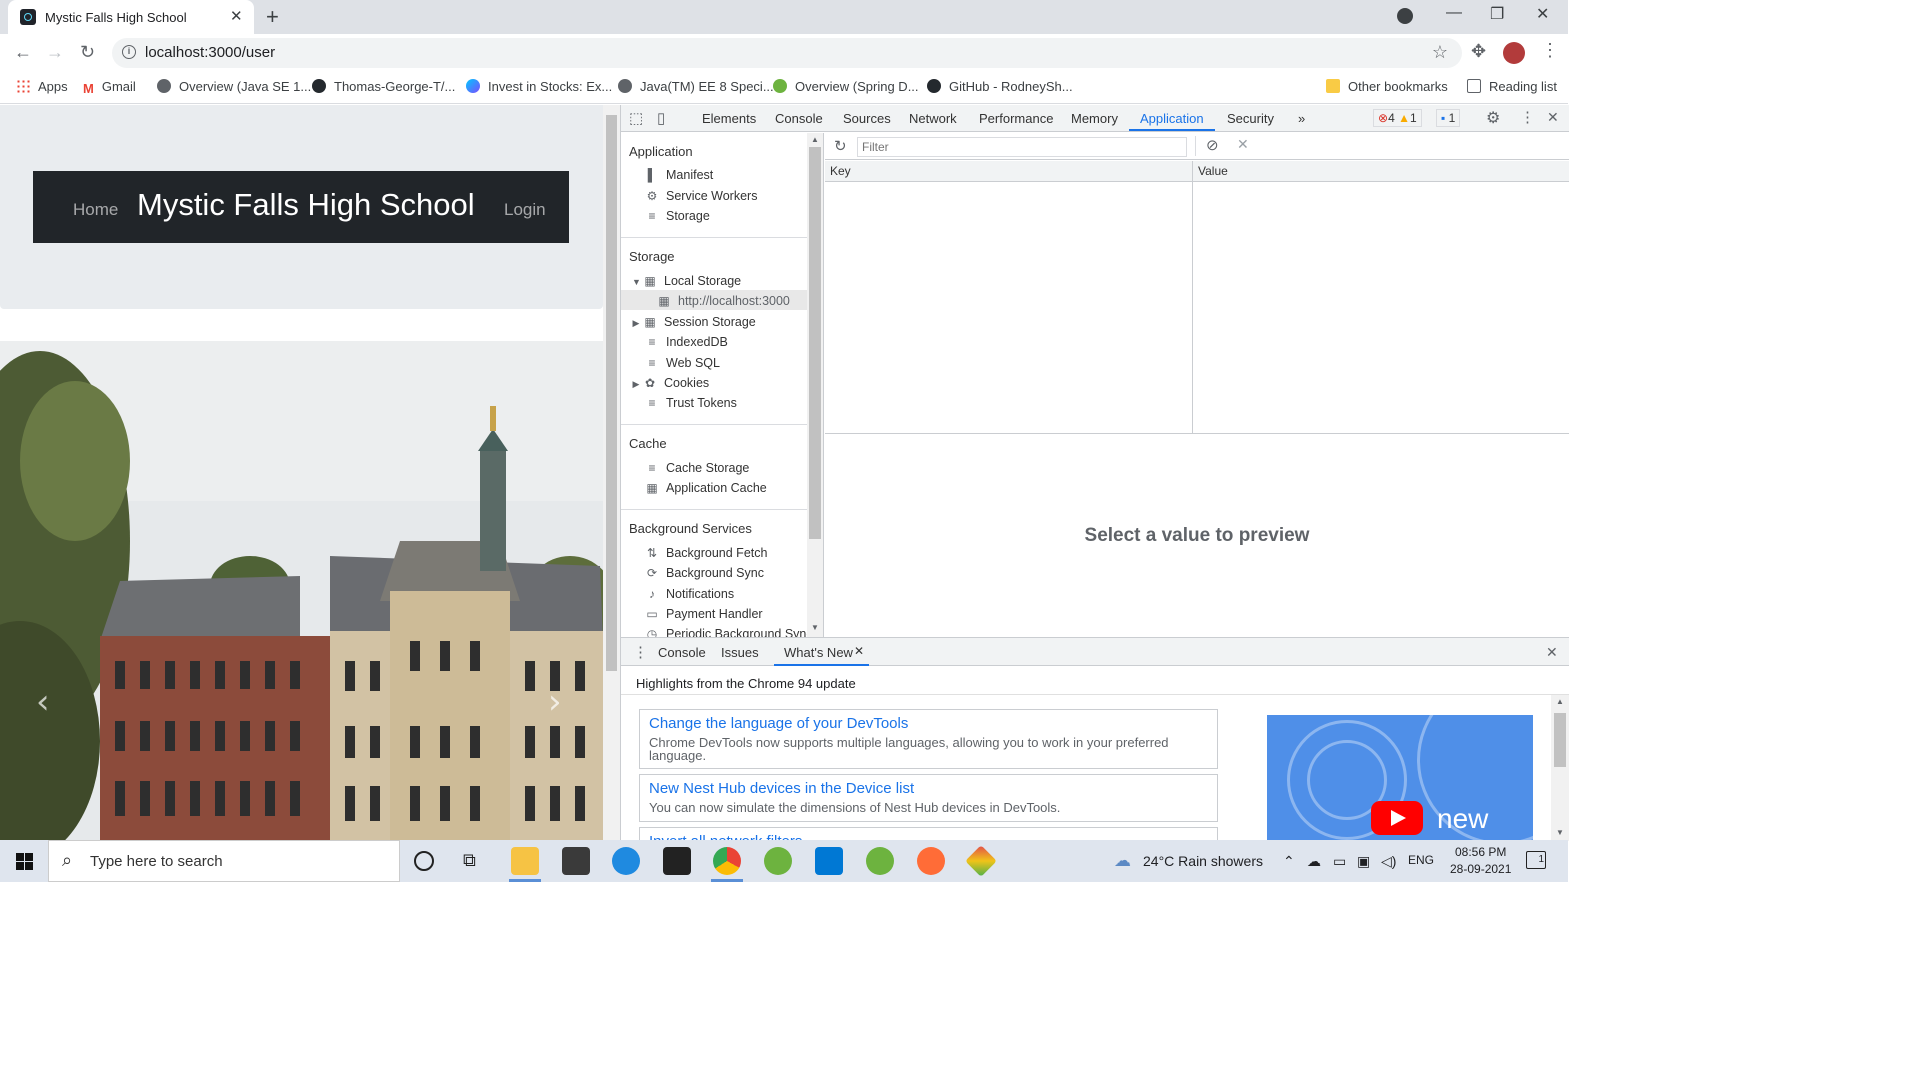 This screenshot has height=1080, width=1920. I want to click on reading-list: Reading list, so click(1512, 86).